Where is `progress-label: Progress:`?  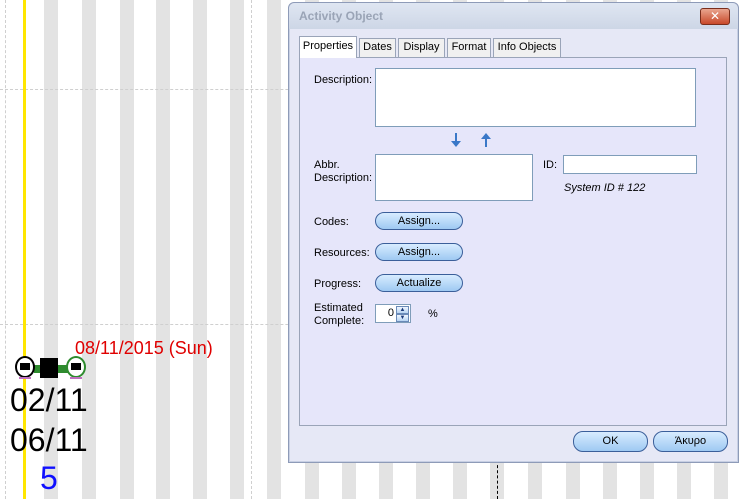
progress-label: Progress: is located at coordinates (338, 284).